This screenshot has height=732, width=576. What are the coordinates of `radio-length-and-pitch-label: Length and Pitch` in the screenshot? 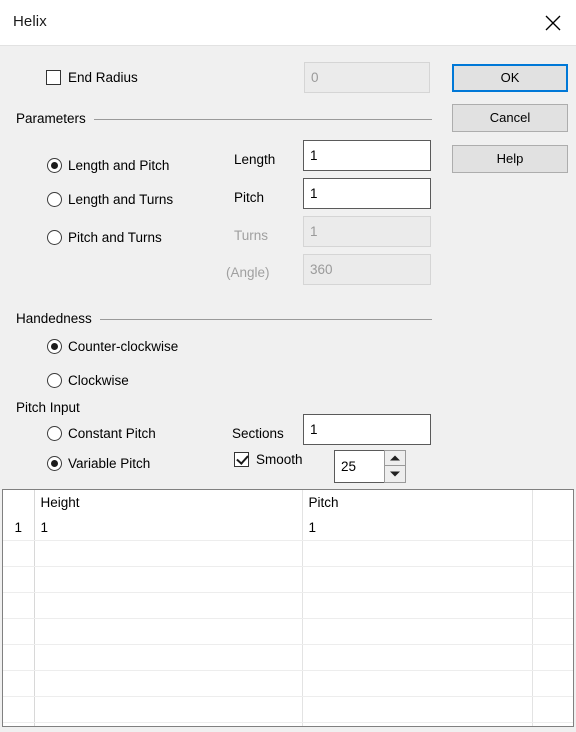 It's located at (119, 165).